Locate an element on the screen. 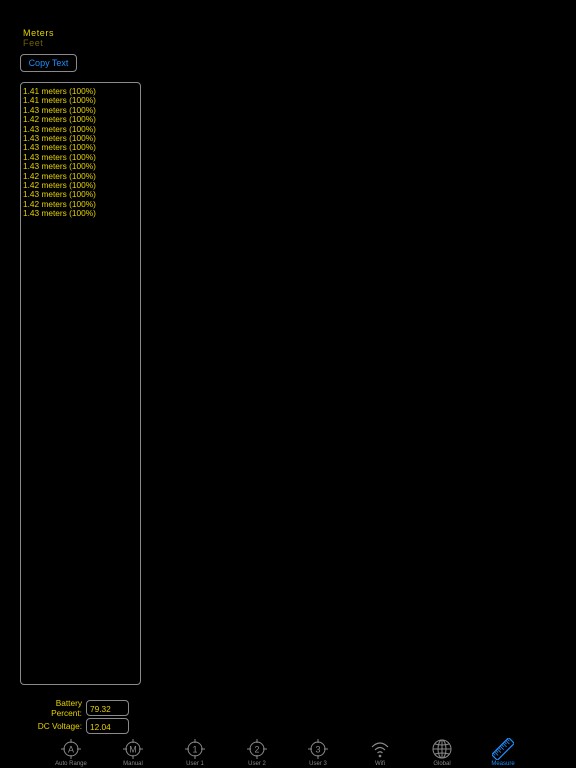 The image size is (576, 768). svg-text: 1 is located at coordinates (194, 750).